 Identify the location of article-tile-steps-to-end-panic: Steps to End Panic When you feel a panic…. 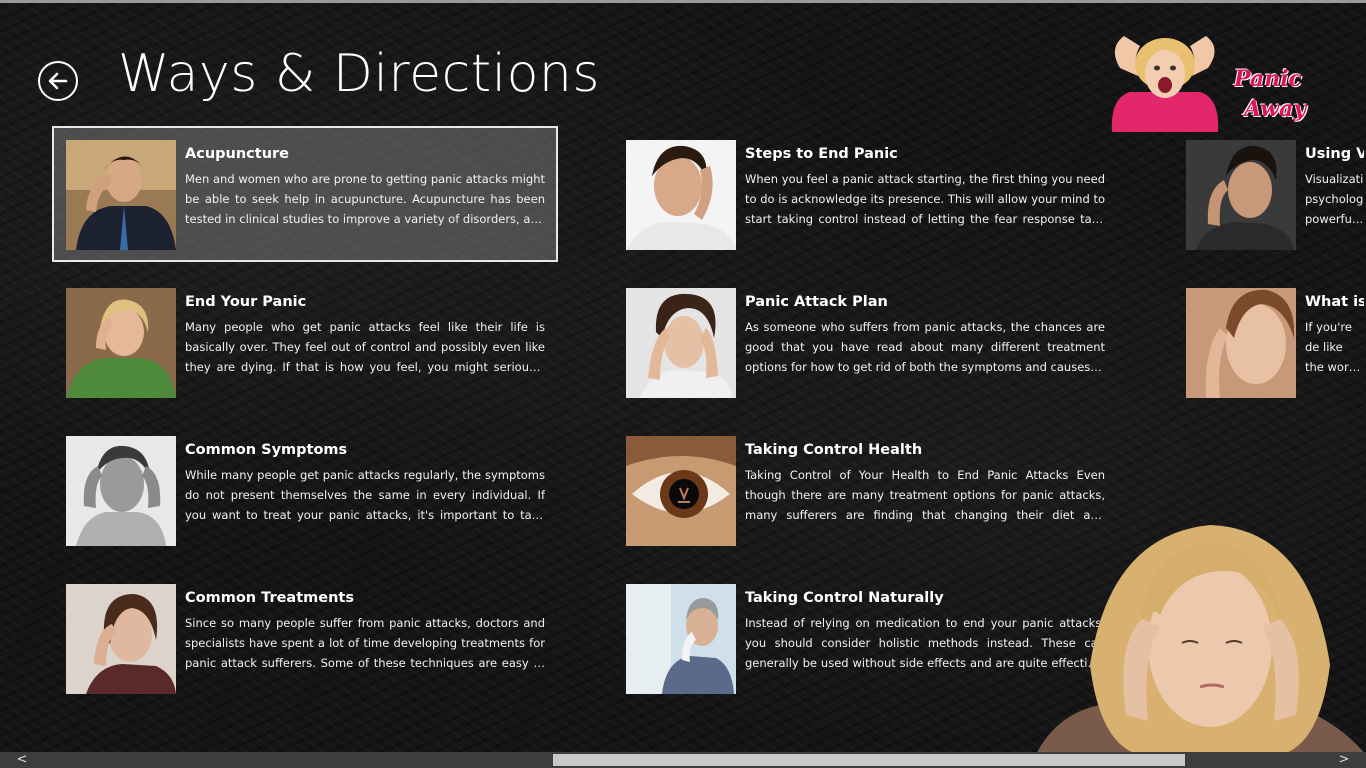
(865, 194).